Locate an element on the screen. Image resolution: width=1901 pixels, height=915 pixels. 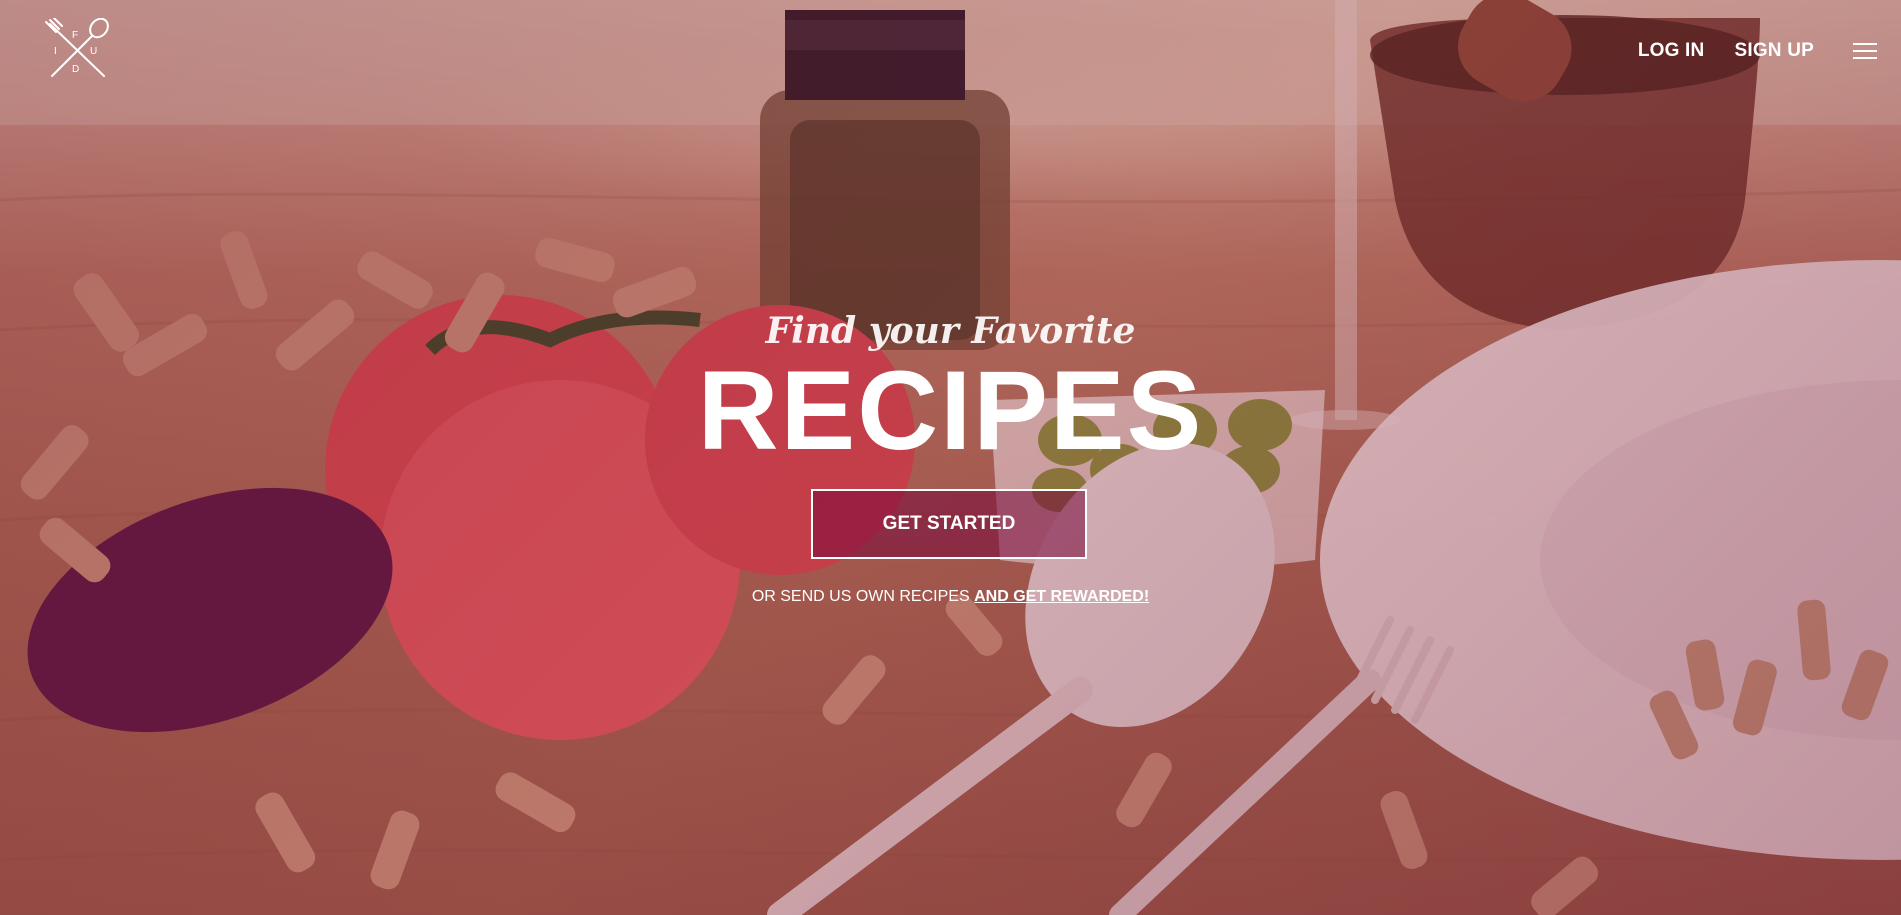
logo-letter-d: D is located at coordinates (76, 69).